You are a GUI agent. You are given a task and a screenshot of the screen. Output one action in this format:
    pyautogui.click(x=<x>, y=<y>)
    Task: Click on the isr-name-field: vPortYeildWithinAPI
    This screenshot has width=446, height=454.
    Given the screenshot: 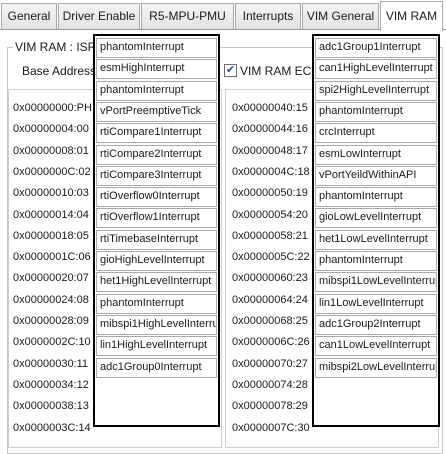 What is the action you would take?
    pyautogui.click(x=376, y=175)
    